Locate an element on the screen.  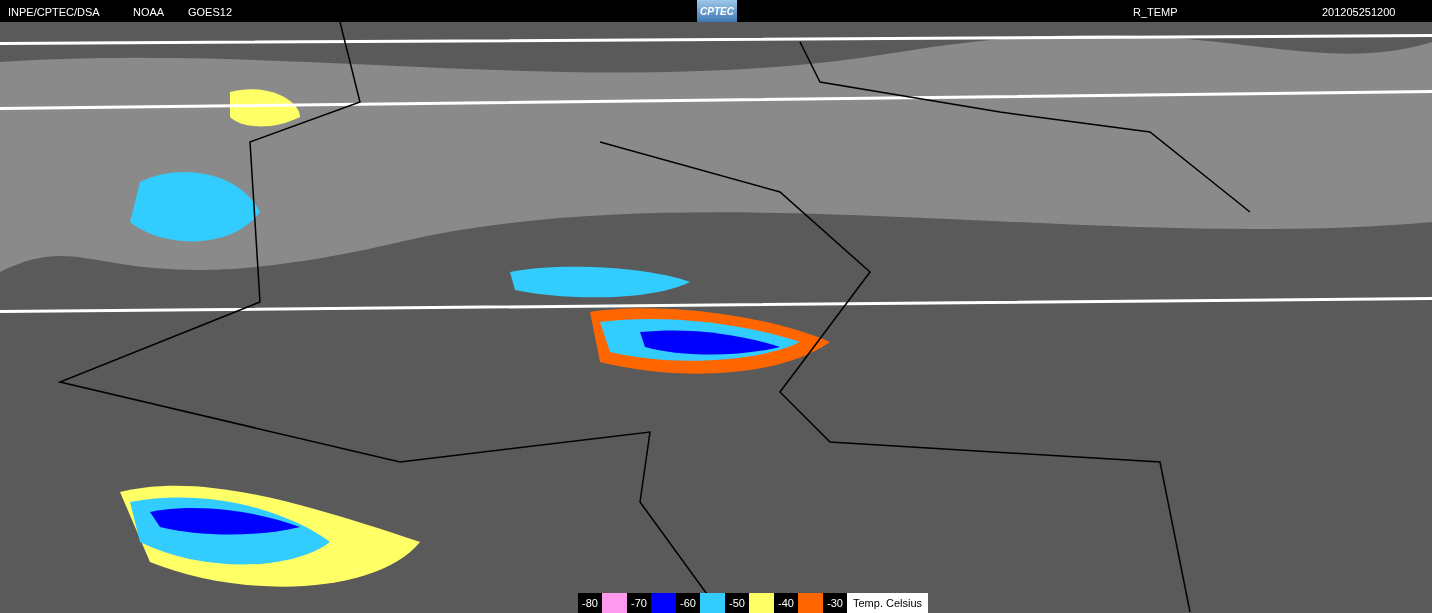
agency-label: NOAA is located at coordinates (149, 12).